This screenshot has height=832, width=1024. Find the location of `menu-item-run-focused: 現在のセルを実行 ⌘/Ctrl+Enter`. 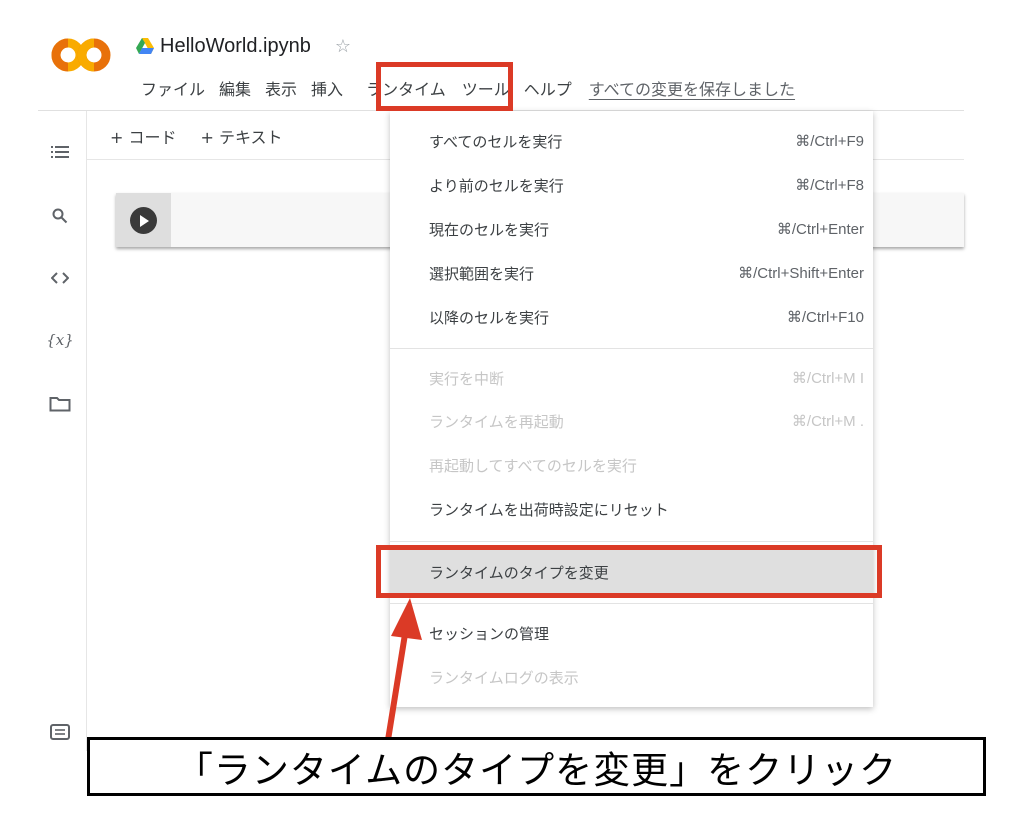

menu-item-run-focused: 現在のセルを実行 ⌘/Ctrl+Enter is located at coordinates (631, 229).